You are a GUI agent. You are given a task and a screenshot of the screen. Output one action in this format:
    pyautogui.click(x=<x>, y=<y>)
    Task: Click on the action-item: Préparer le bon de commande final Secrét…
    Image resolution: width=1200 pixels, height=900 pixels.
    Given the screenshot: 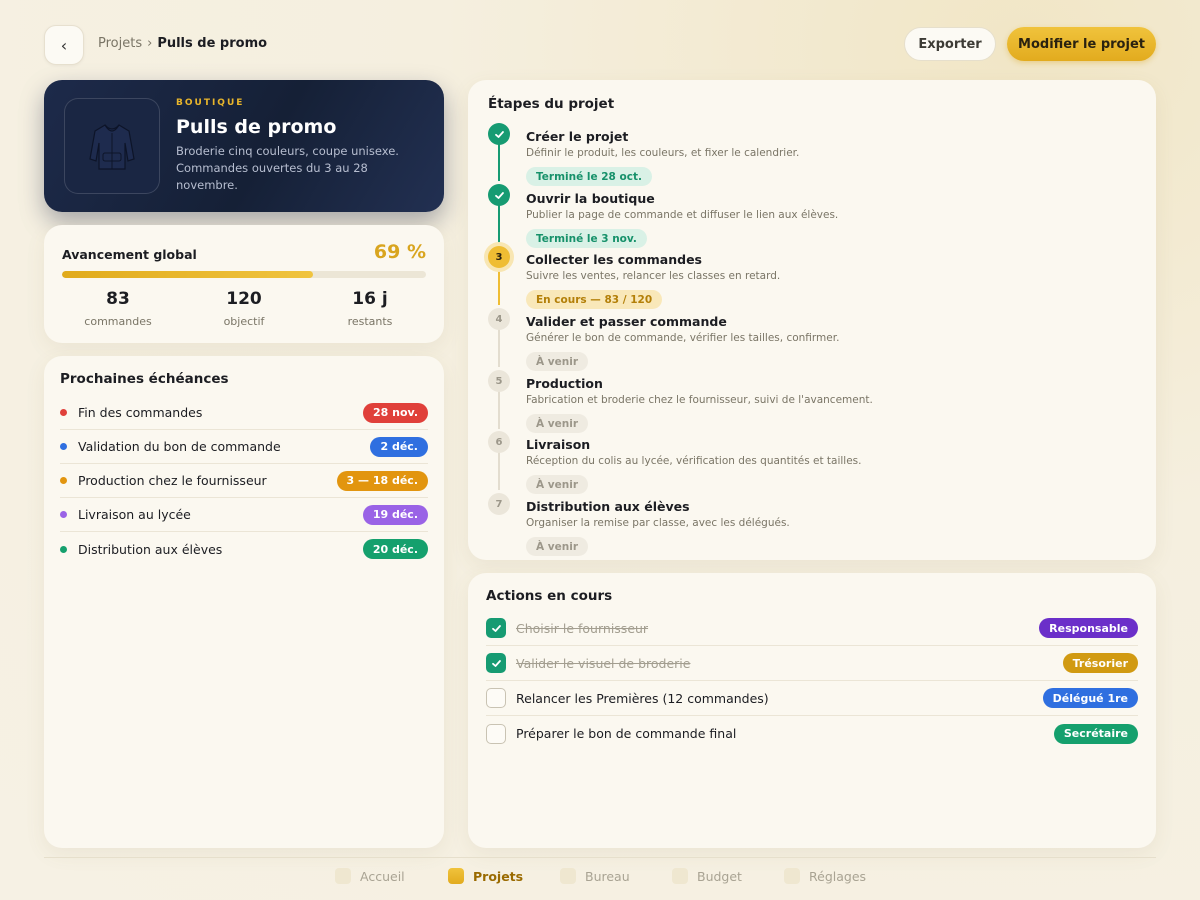 What is the action you would take?
    pyautogui.click(x=812, y=733)
    